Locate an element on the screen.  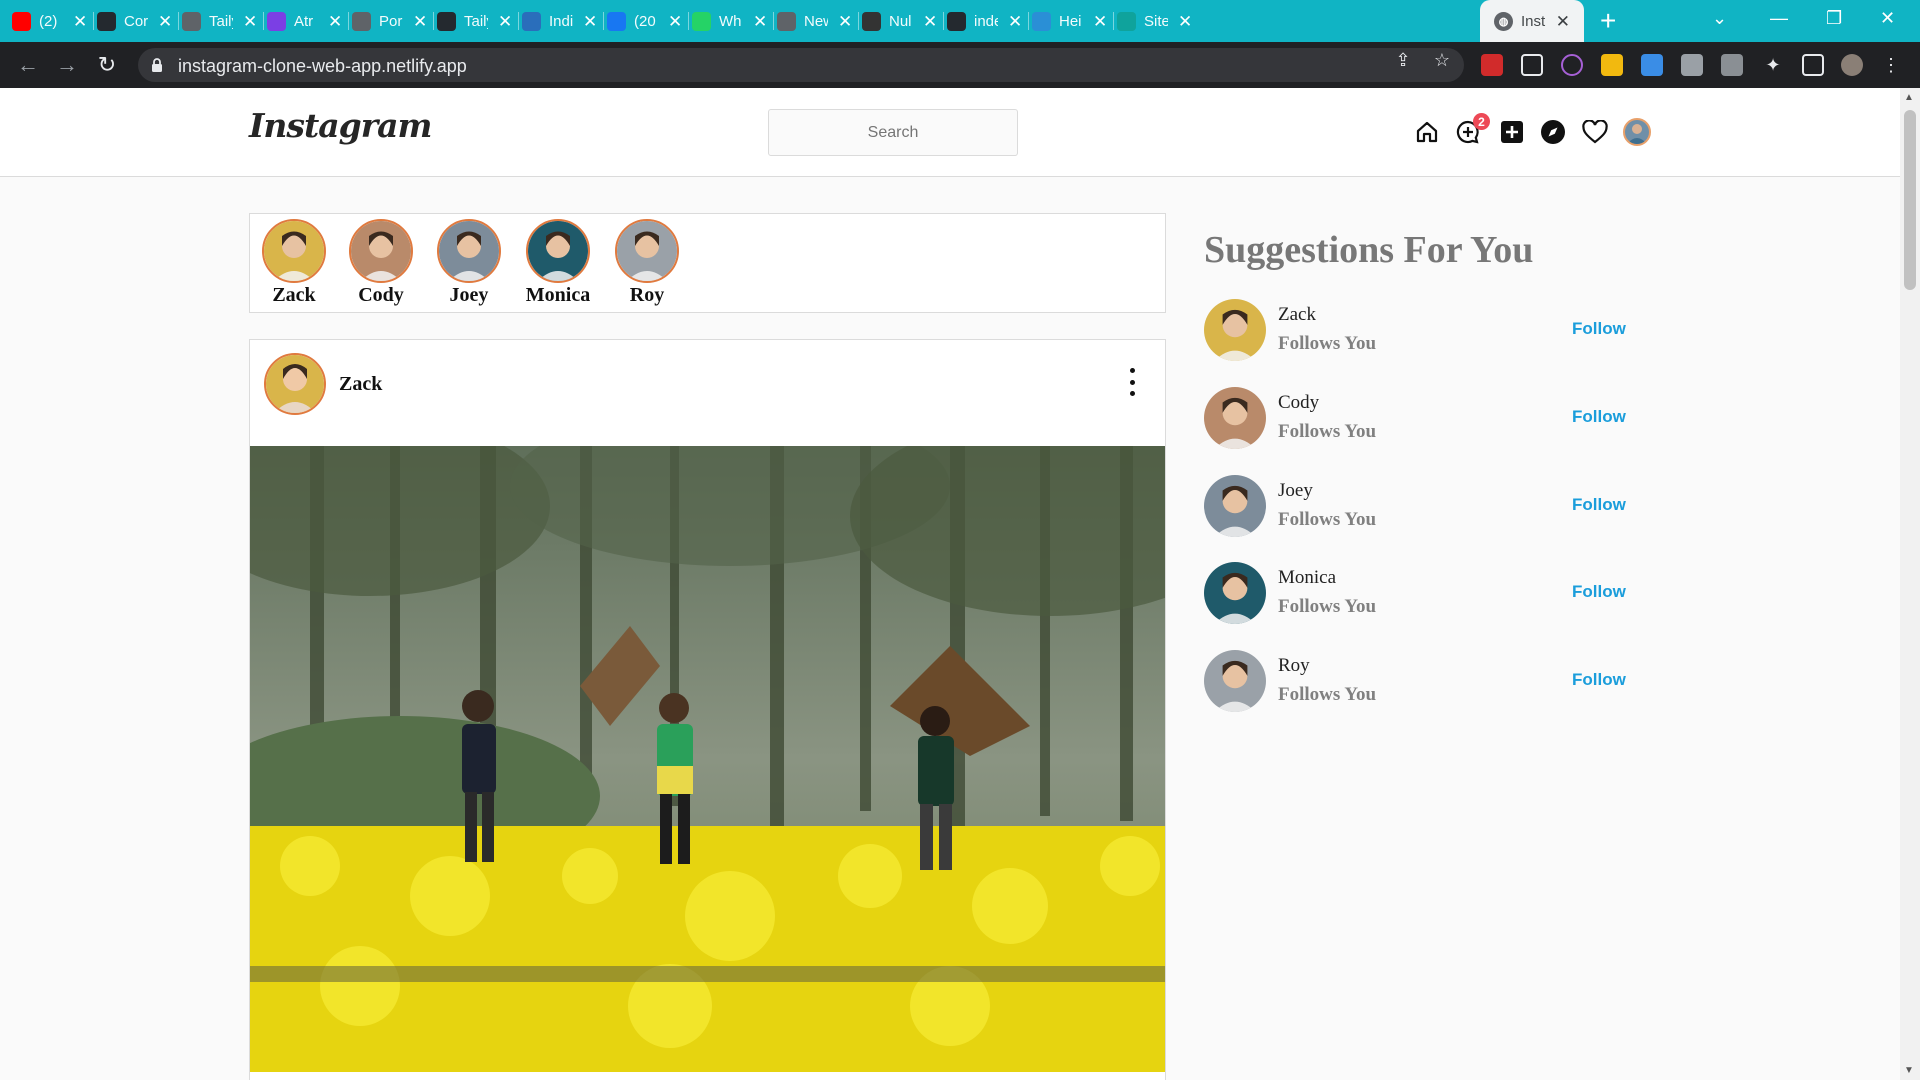
extension-camera-icon is located at coordinates (1692, 65).